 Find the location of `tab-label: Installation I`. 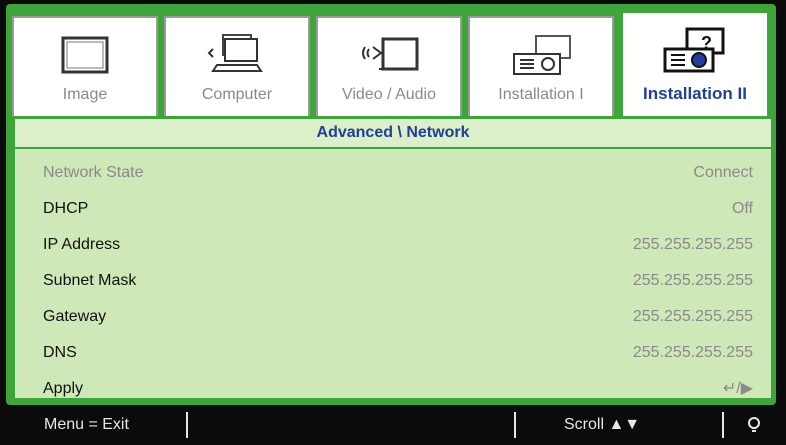

tab-label: Installation I is located at coordinates (541, 94).